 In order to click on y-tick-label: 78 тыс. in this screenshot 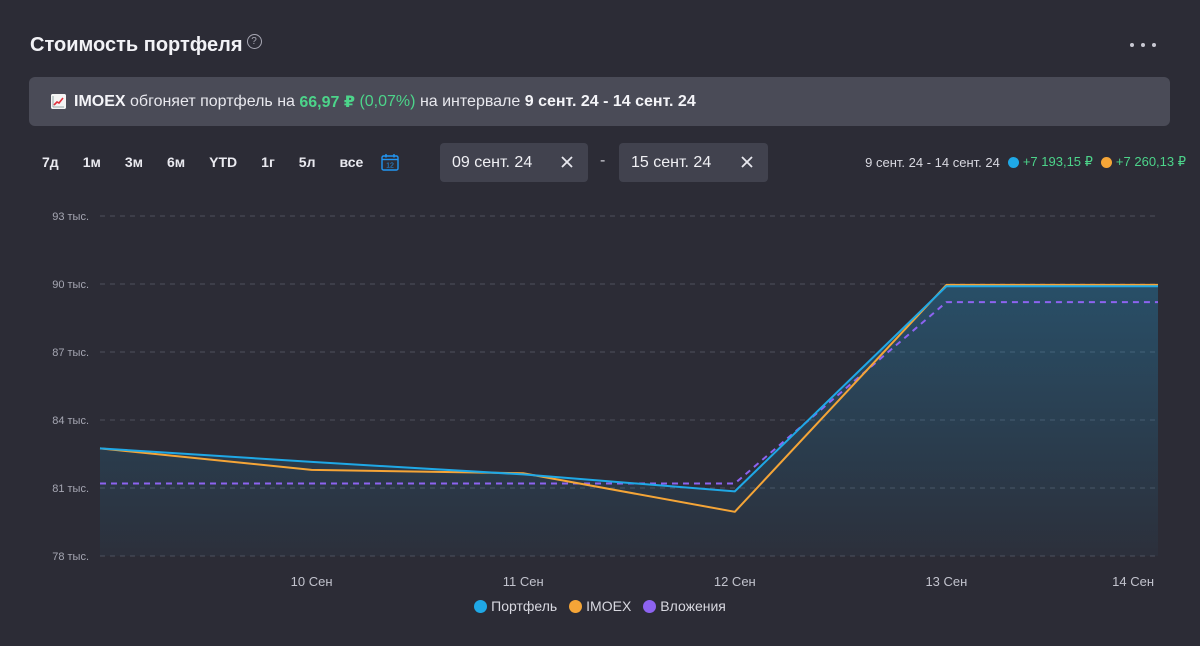, I will do `click(70, 557)`.